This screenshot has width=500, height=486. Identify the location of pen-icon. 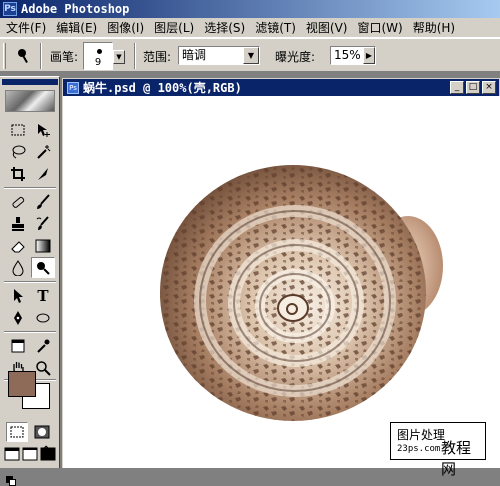
(18, 317).